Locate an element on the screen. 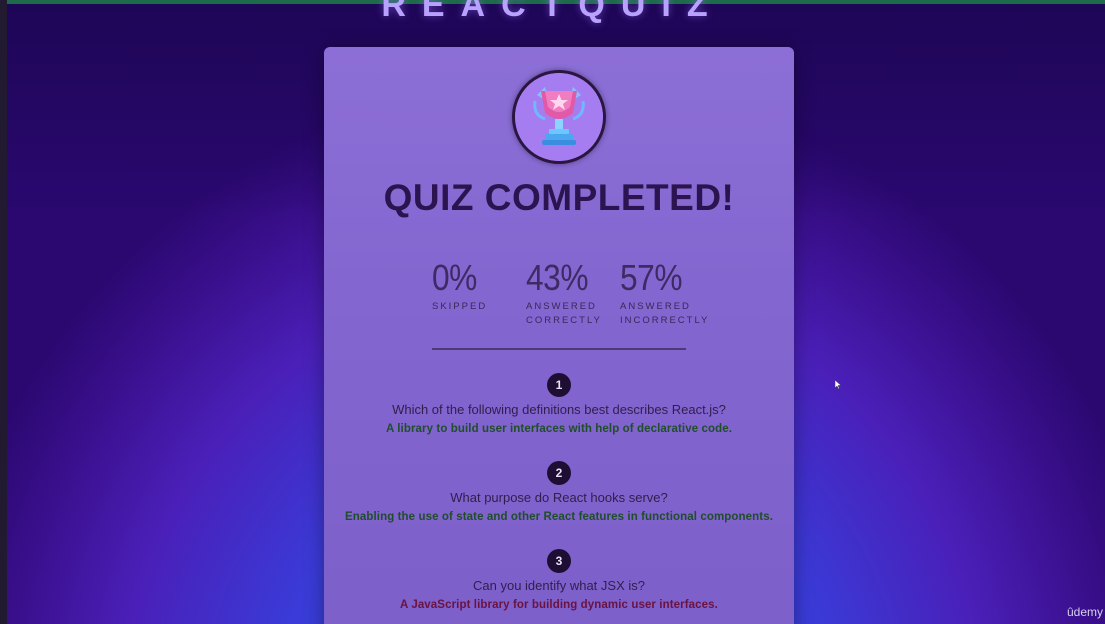 Image resolution: width=1105 pixels, height=624 pixels. trophy-icon is located at coordinates (559, 117).